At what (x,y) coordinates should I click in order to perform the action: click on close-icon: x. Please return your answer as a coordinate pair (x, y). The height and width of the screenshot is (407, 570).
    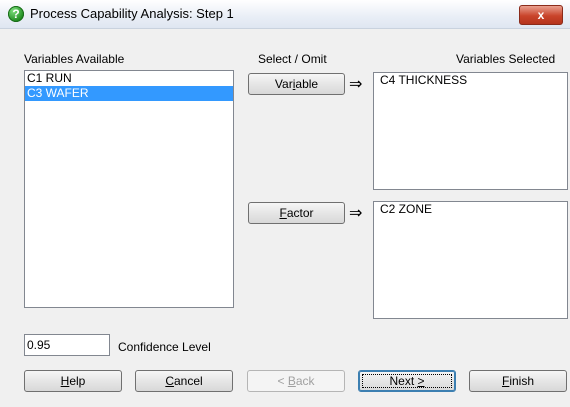
    Looking at the image, I should click on (541, 15).